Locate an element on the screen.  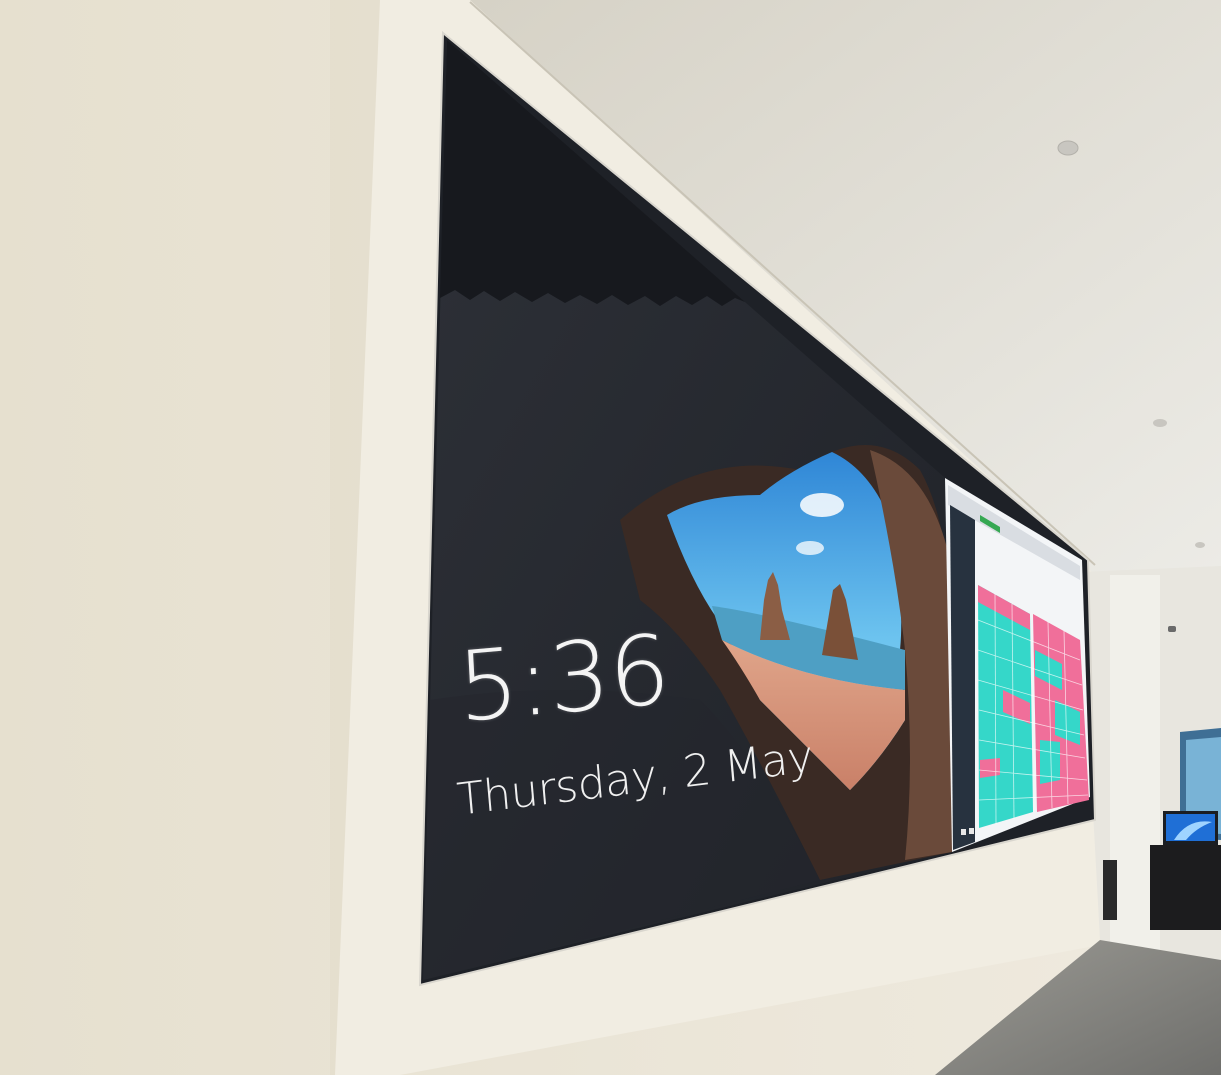
dashboard-pink-block is located at coordinates (990, 768).